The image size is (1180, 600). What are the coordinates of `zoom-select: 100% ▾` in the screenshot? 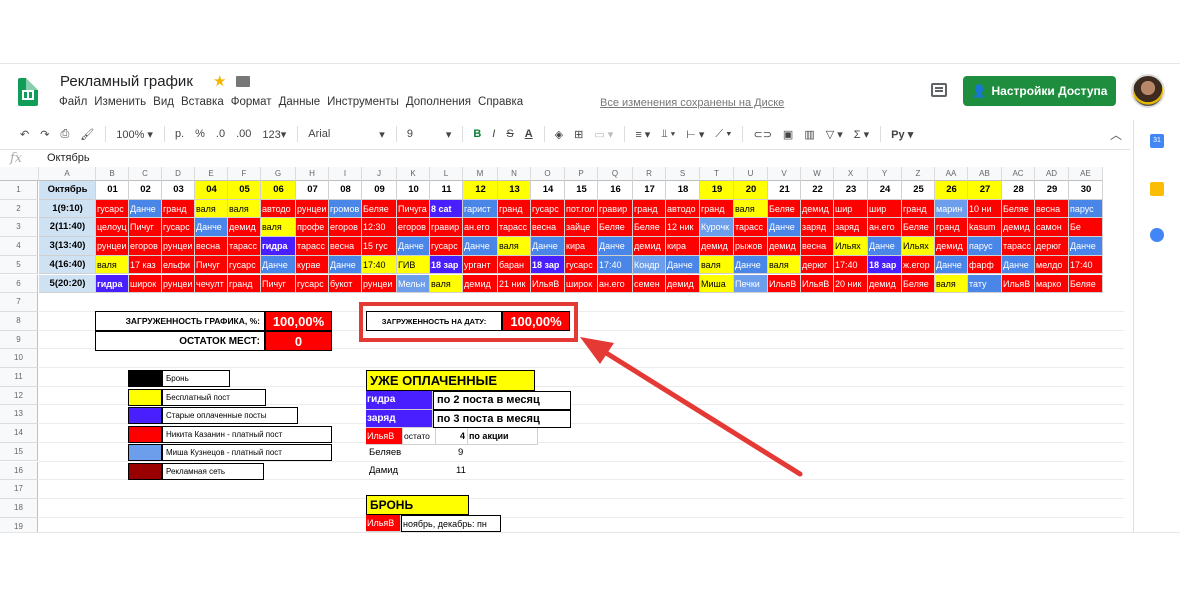 It's located at (134, 134).